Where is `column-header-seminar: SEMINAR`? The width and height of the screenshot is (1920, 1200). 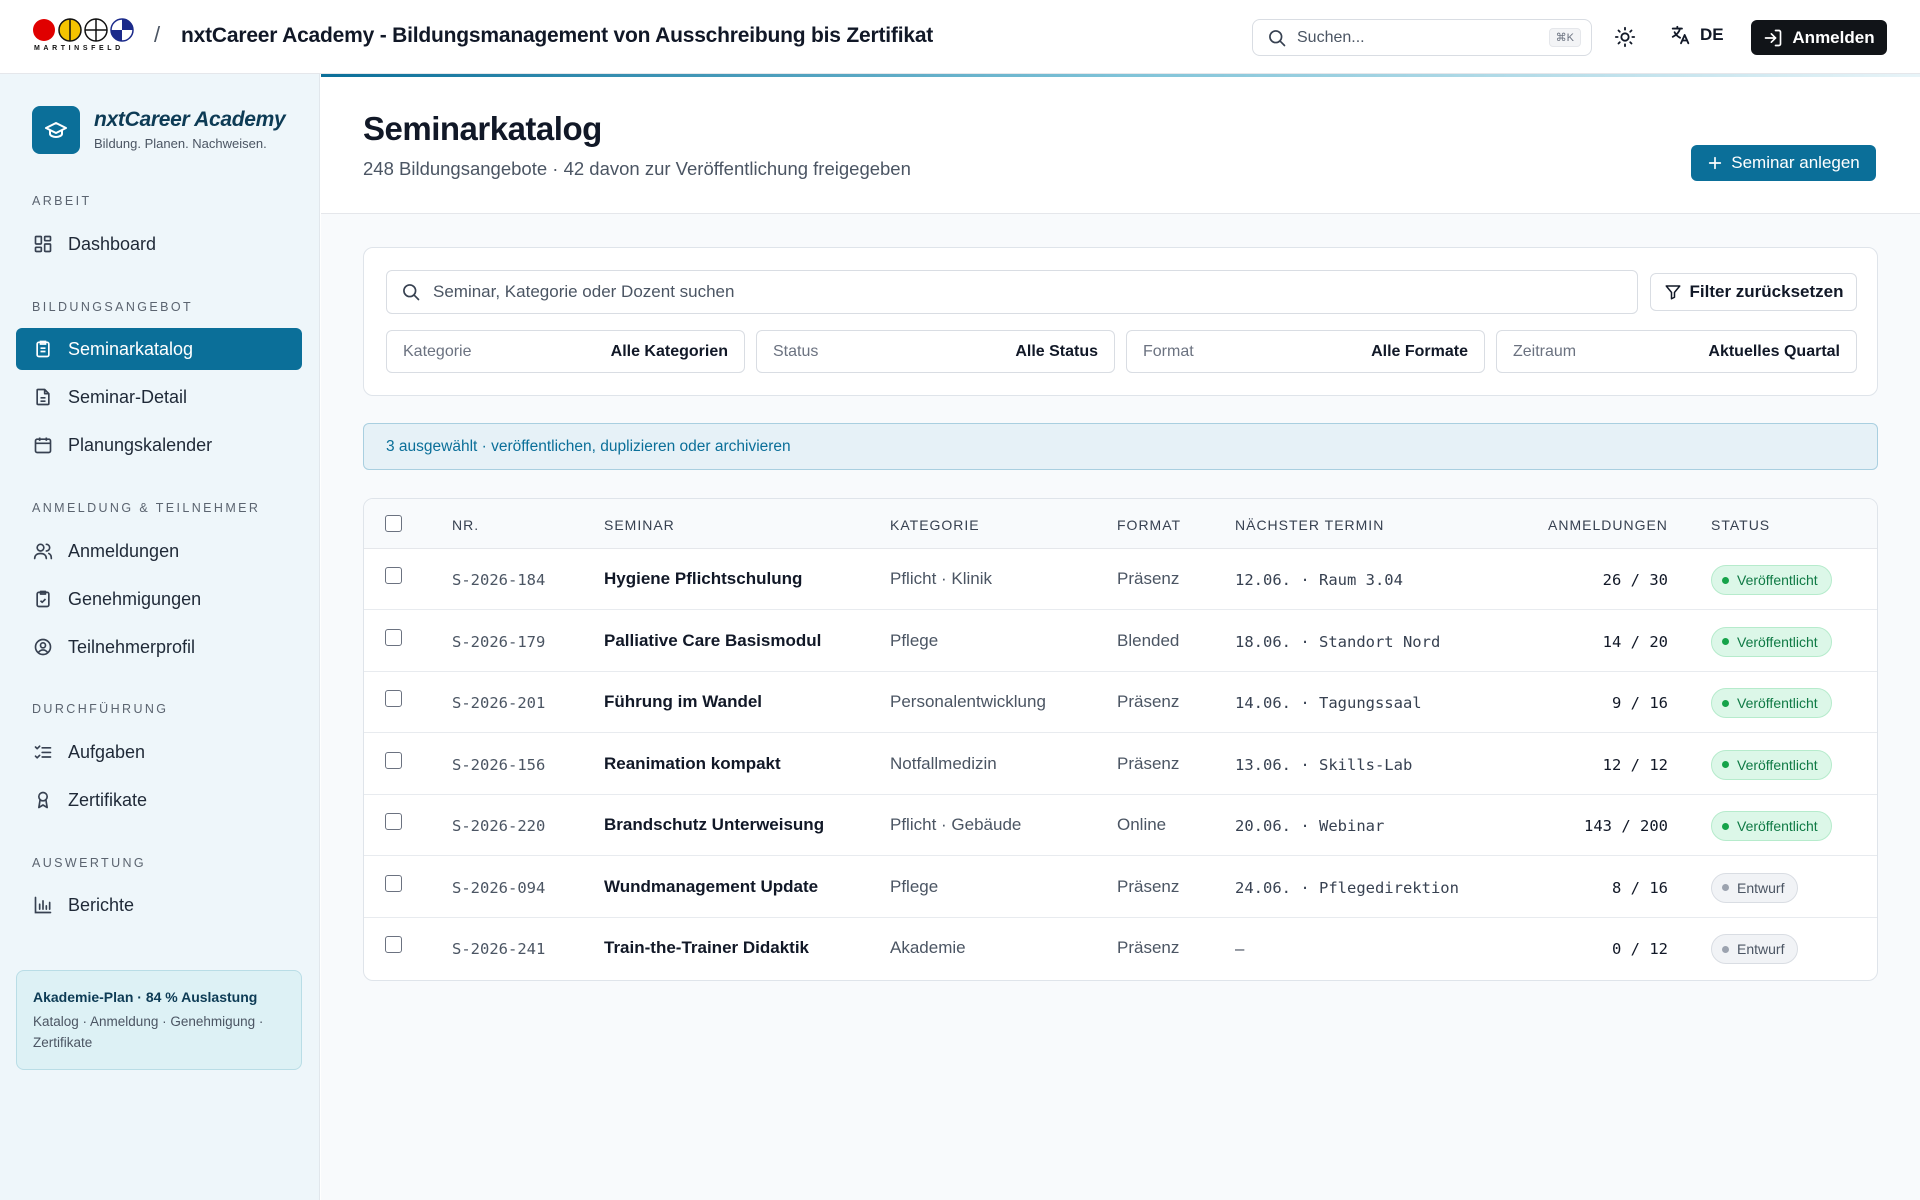 column-header-seminar: SEMINAR is located at coordinates (639, 525).